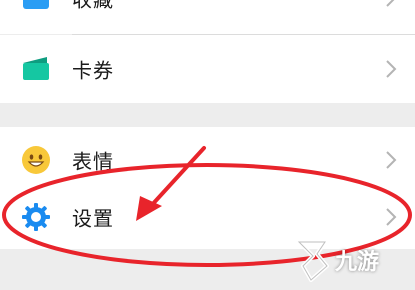 The image size is (415, 290). I want to click on watermark-text: 九游, so click(357, 262).